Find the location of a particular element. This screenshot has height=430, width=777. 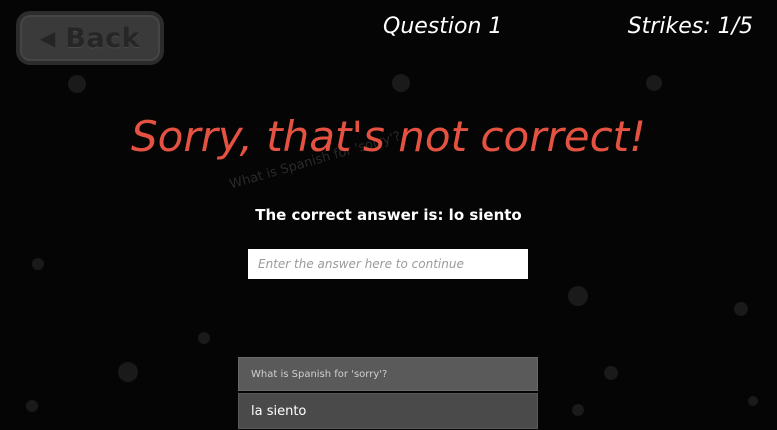

question-number: Question 1 is located at coordinates (443, 26).